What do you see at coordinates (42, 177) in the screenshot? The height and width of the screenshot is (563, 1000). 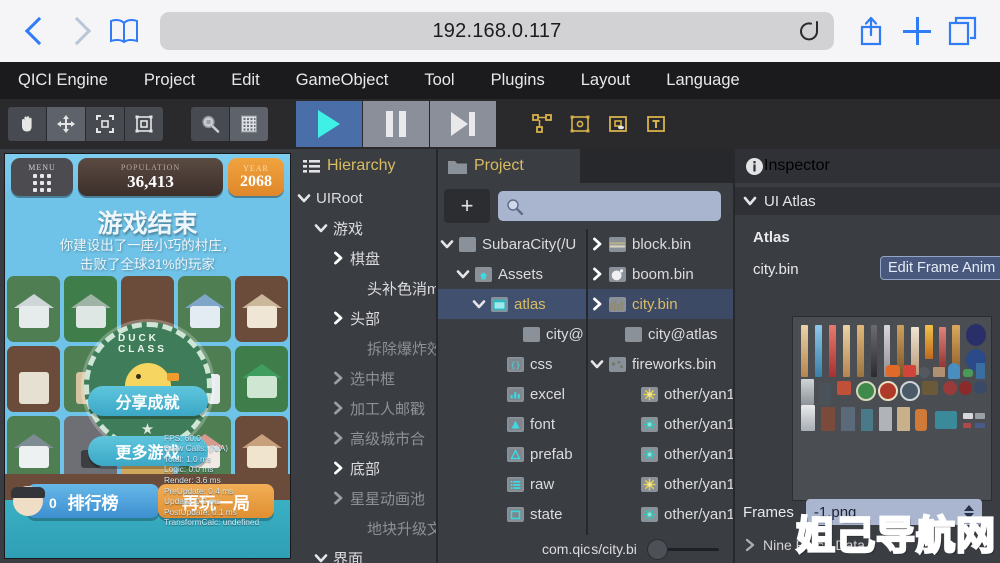 I see `game-menu-button: MENU` at bounding box center [42, 177].